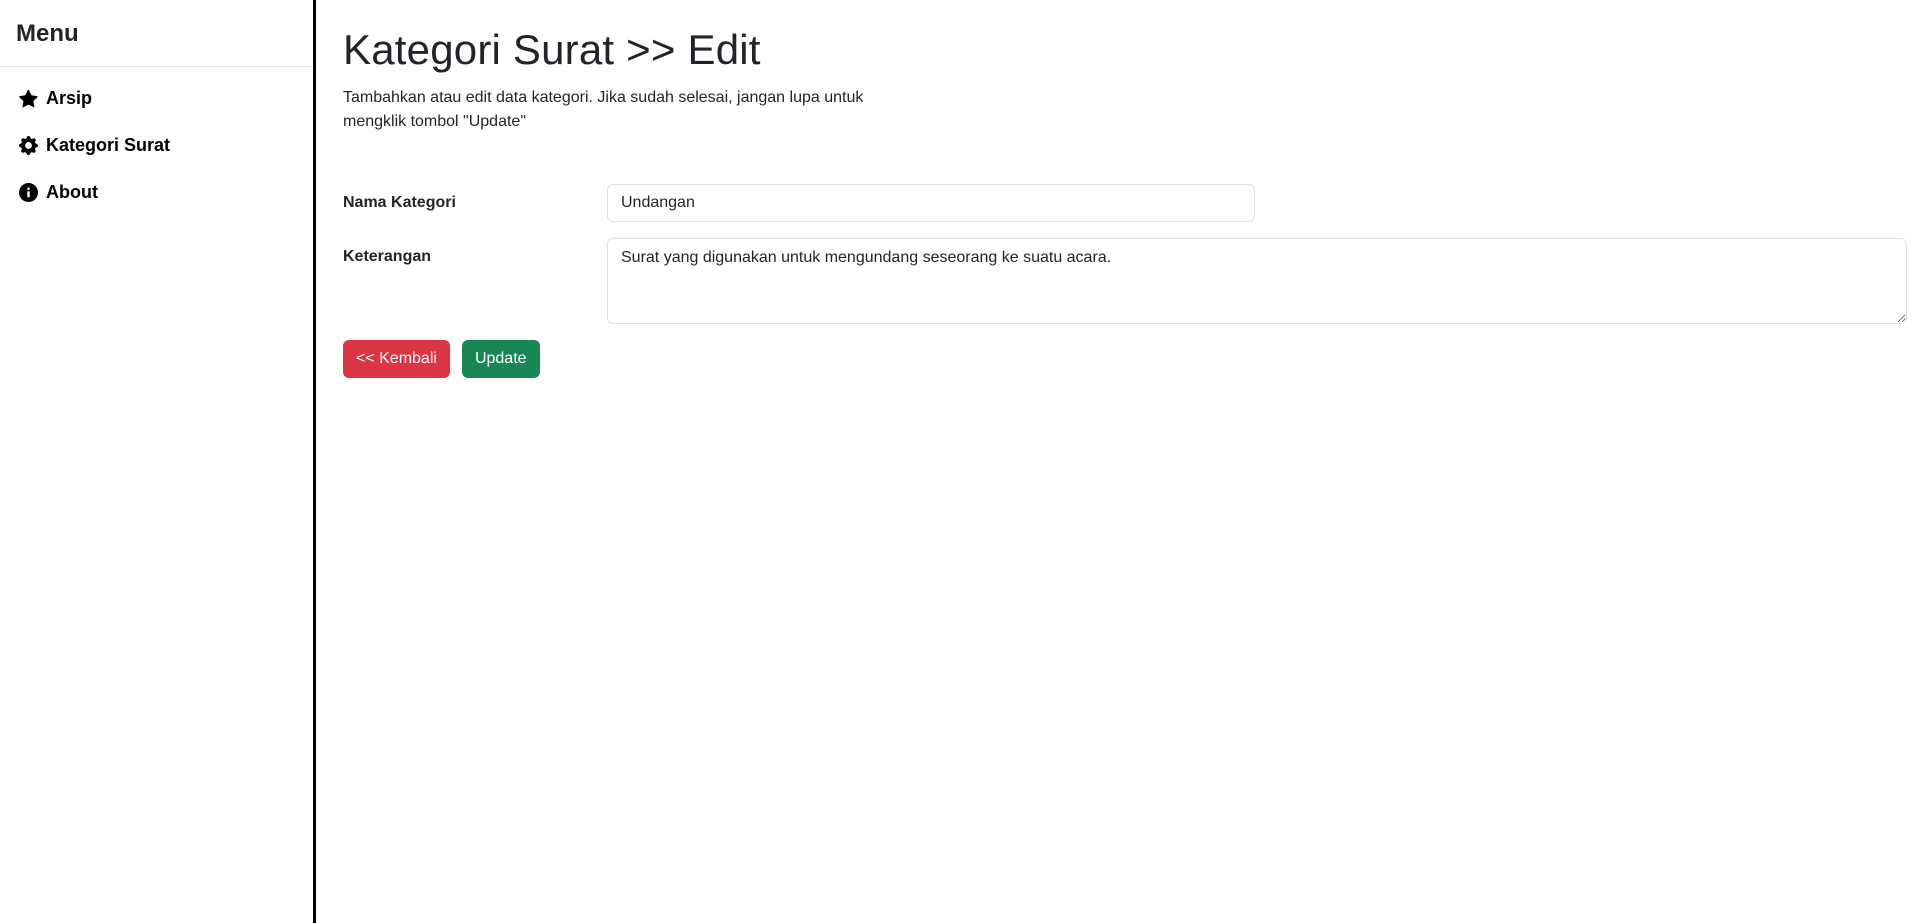 The width and height of the screenshot is (1919, 923). I want to click on update-button: Update, so click(500, 359).